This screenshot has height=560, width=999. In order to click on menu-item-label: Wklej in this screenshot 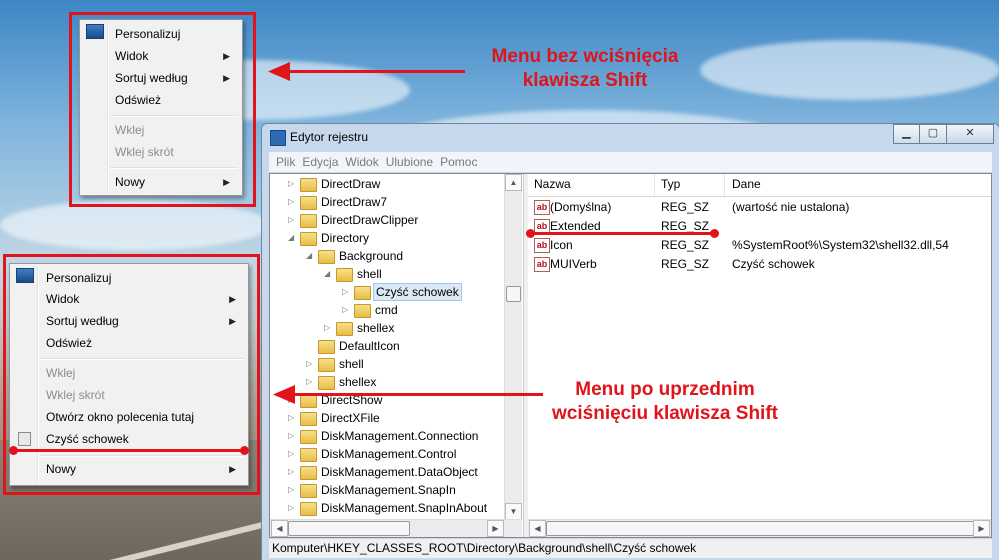, I will do `click(130, 130)`.